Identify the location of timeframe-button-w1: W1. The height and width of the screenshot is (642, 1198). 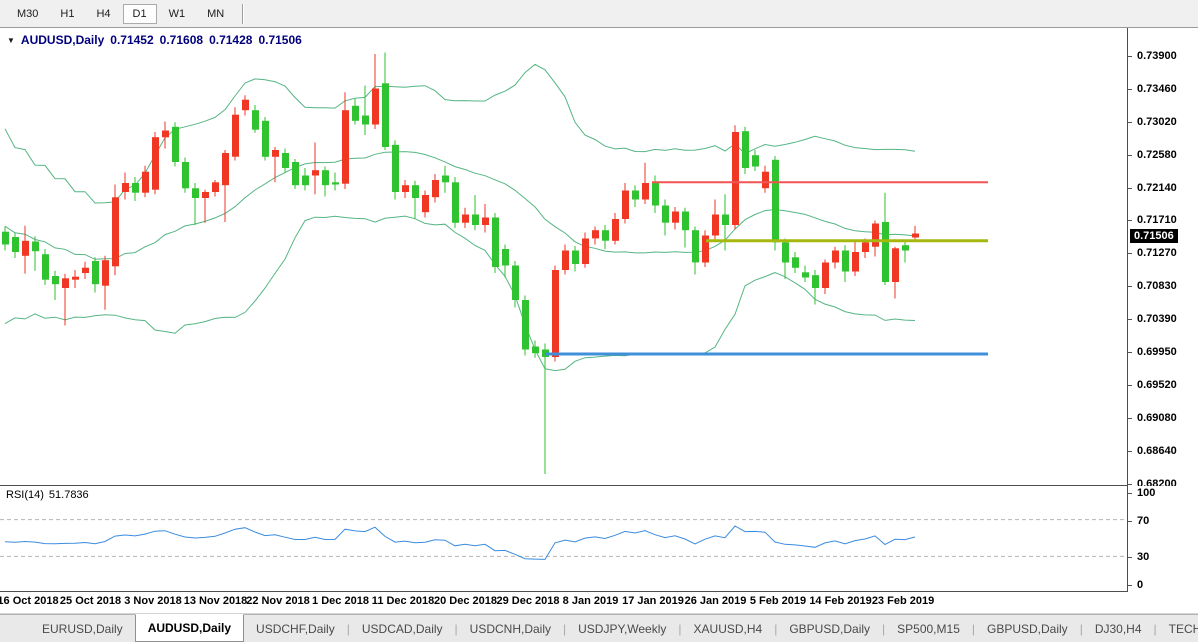
(177, 14).